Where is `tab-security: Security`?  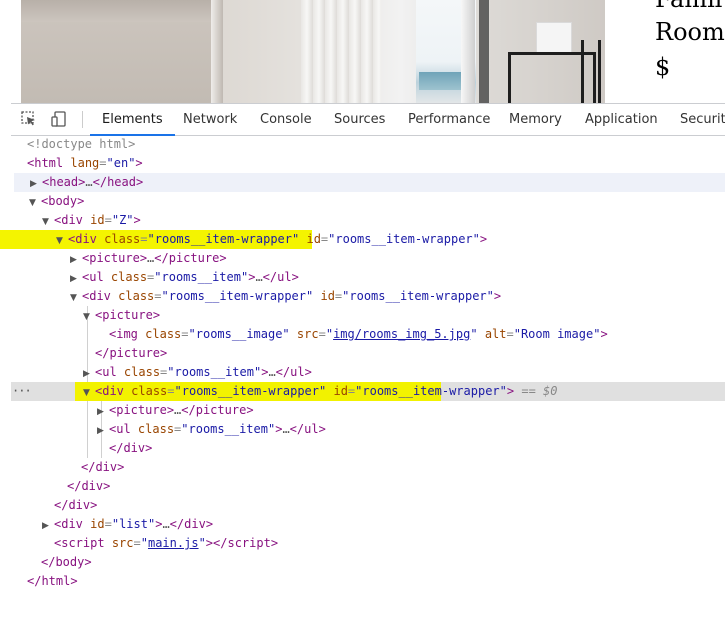 tab-security: Security is located at coordinates (702, 119).